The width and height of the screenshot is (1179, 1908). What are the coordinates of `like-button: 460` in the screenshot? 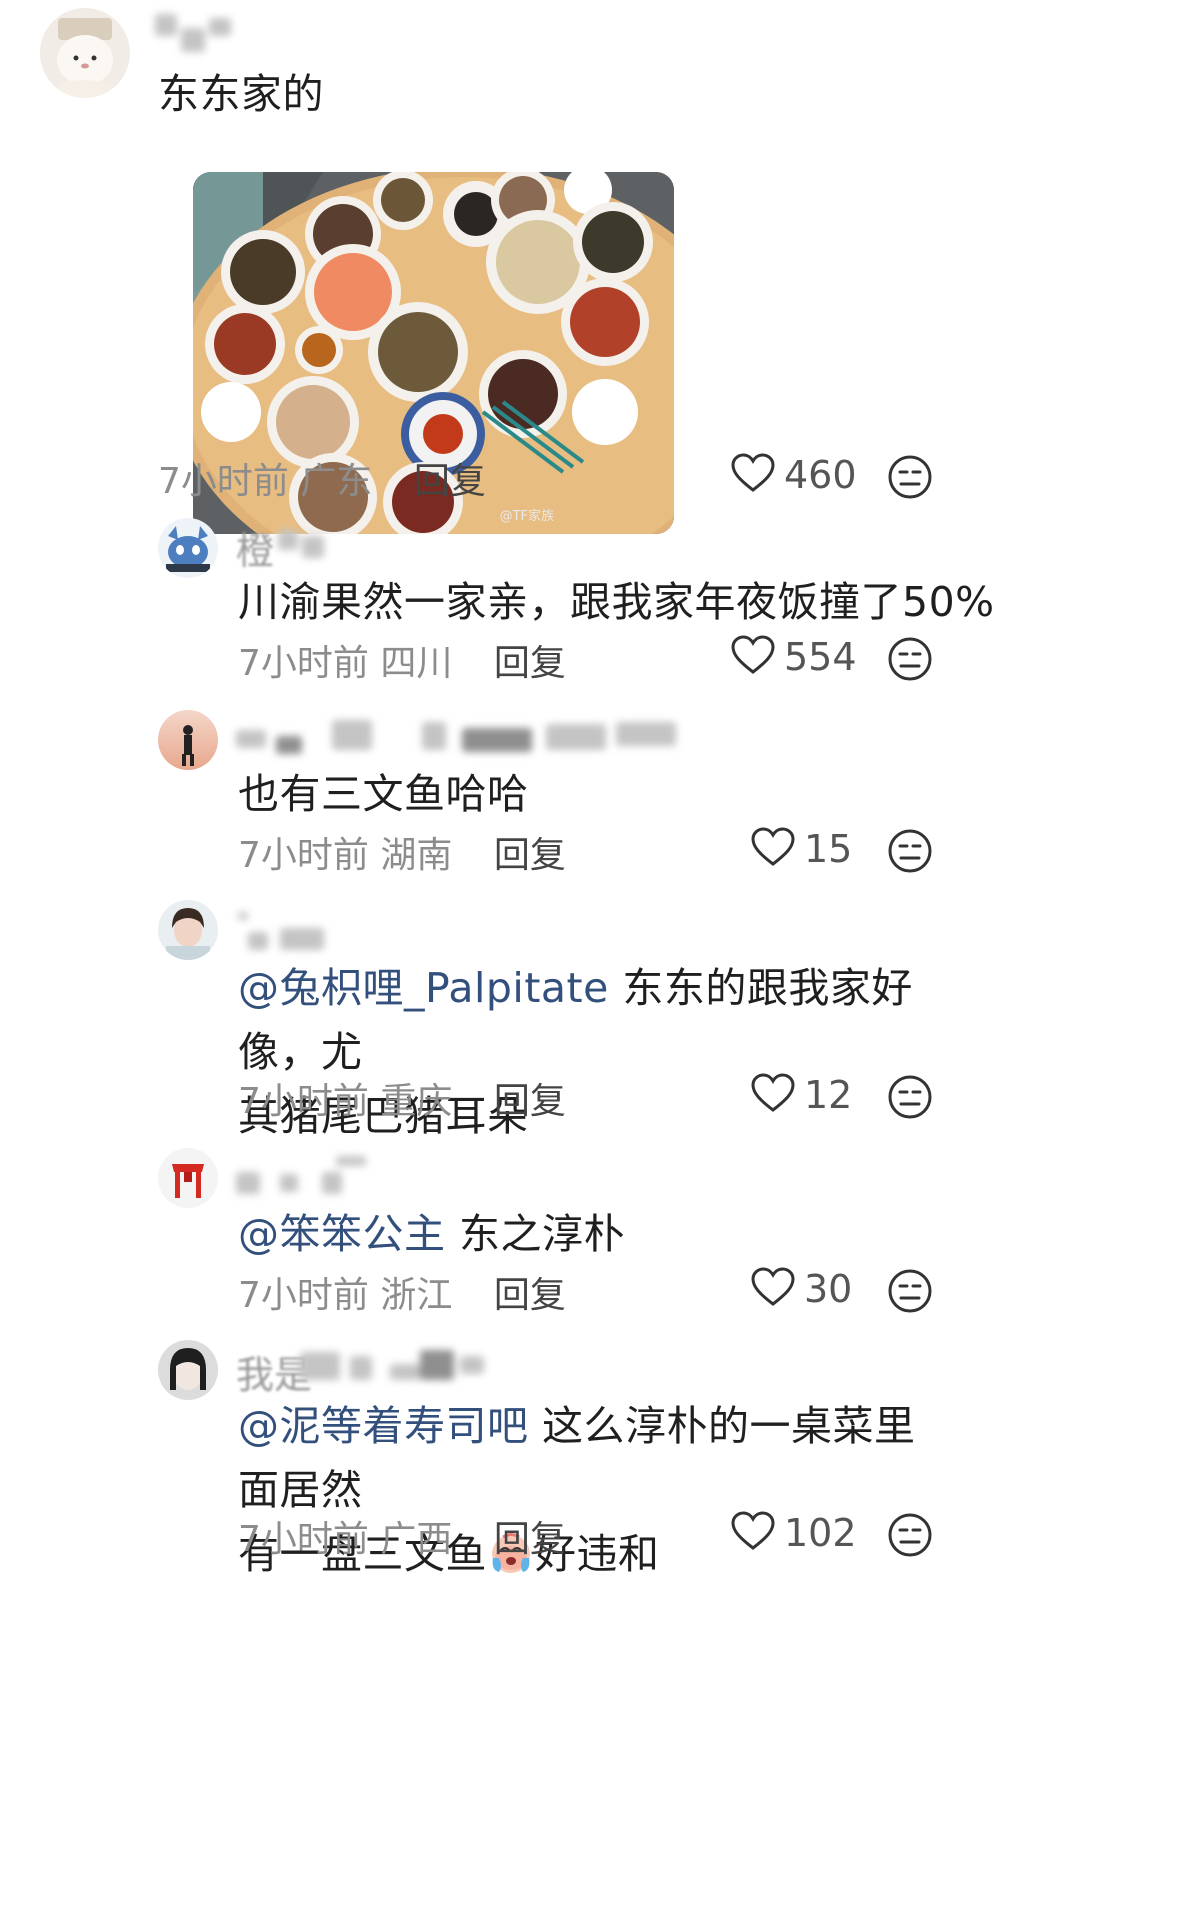 It's located at (793, 475).